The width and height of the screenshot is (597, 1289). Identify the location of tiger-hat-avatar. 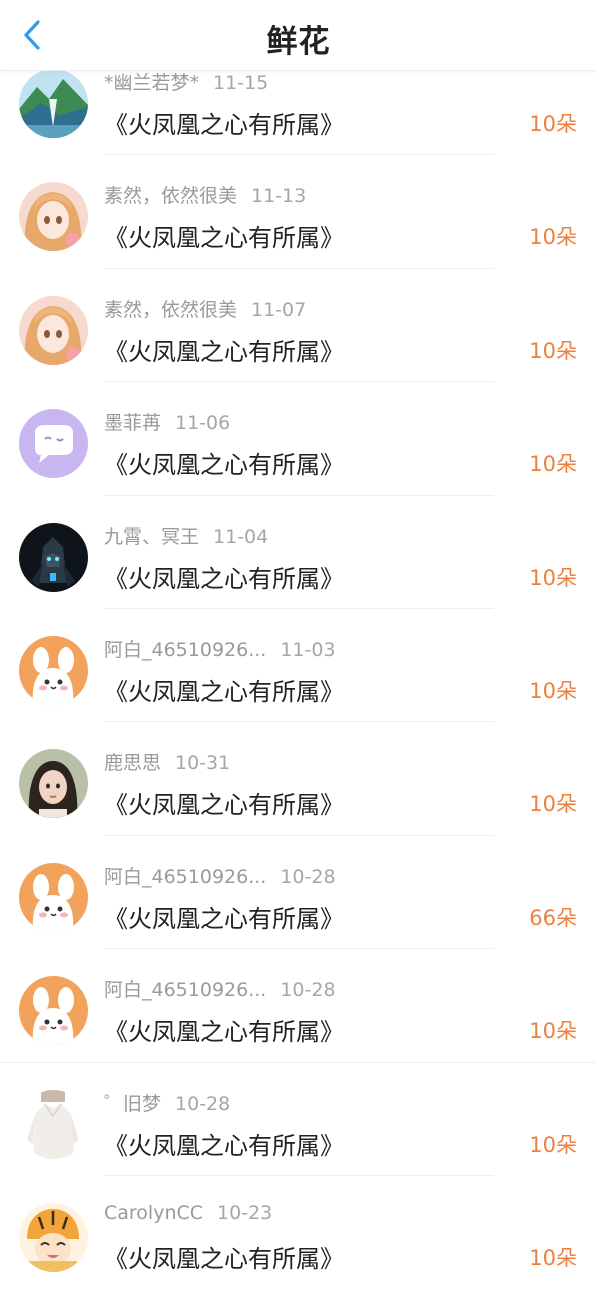
(53, 1237).